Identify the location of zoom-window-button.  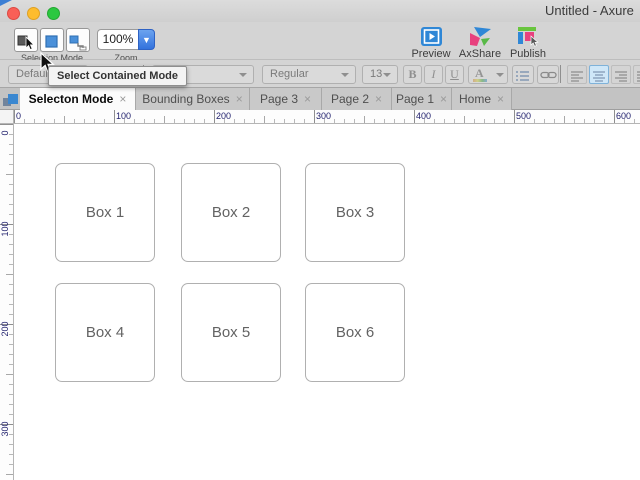
(53, 13).